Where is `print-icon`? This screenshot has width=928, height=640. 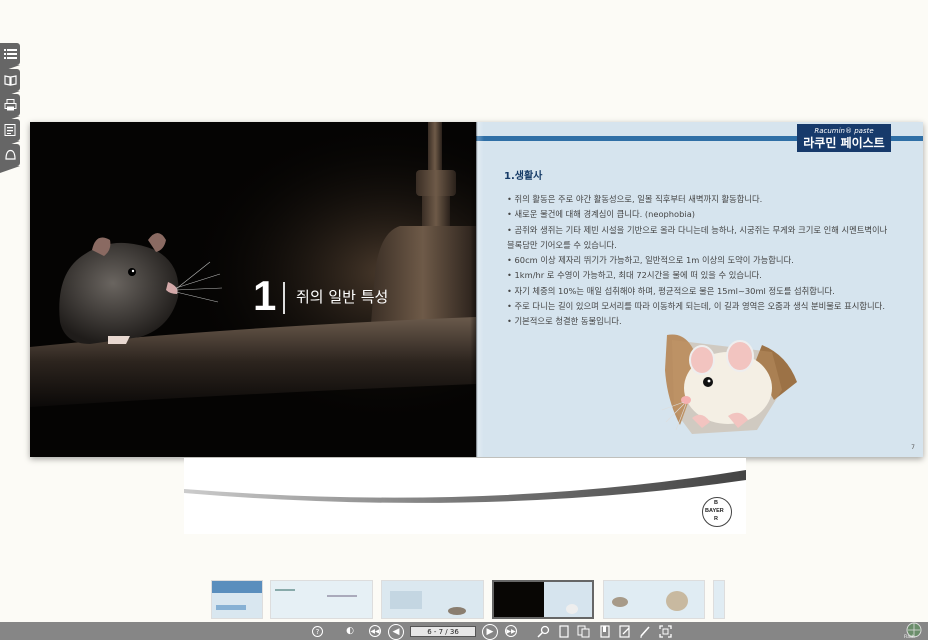 print-icon is located at coordinates (10, 105).